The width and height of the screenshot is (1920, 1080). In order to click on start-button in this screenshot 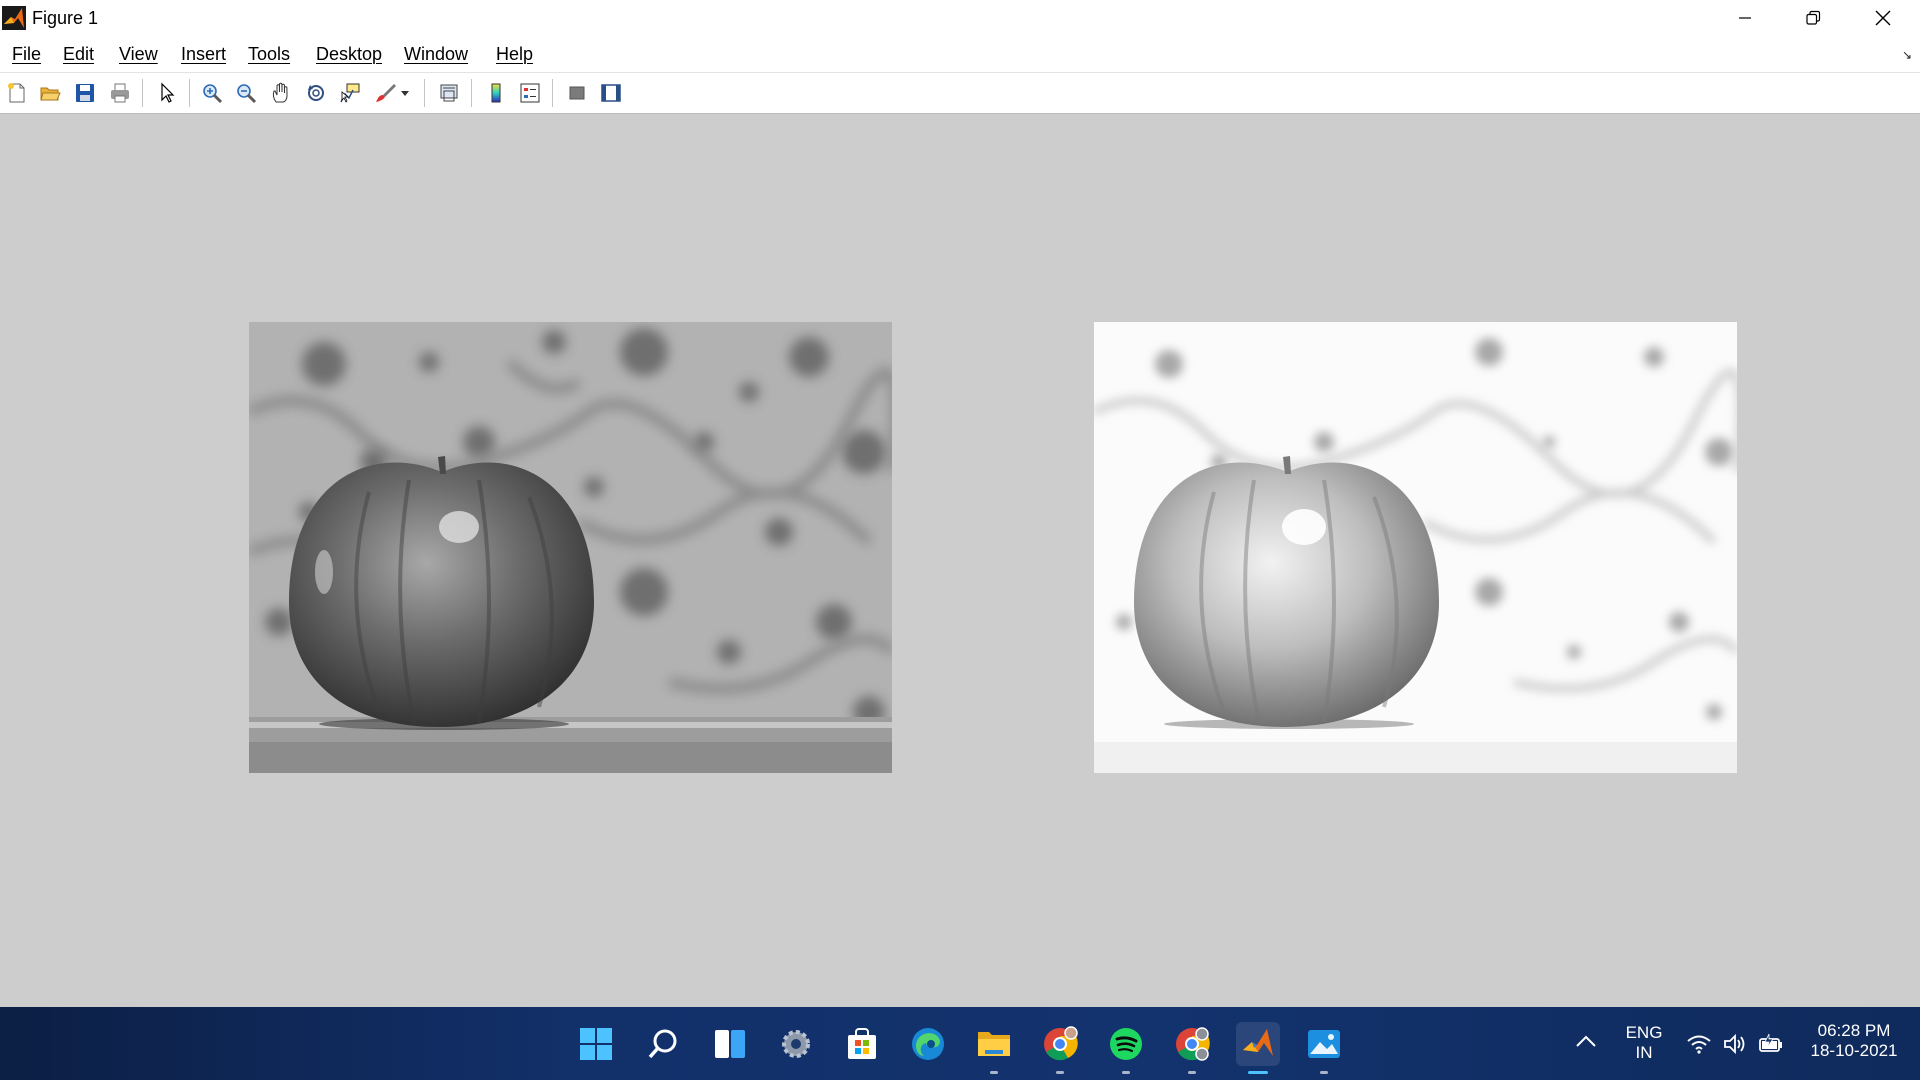, I will do `click(596, 1044)`.